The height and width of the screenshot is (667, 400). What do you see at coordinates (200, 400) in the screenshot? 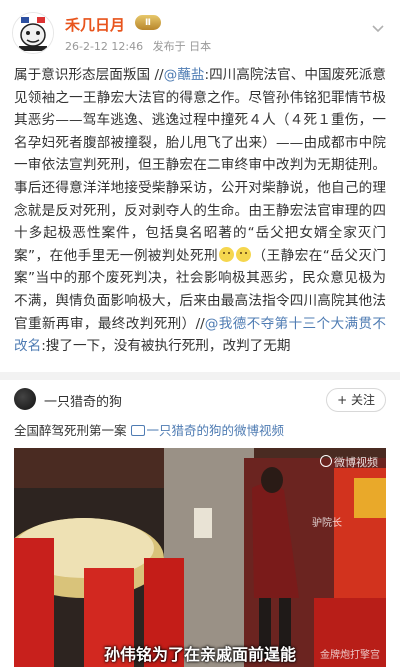
I see `repost-author: 一只猎奇的狗 + 关注` at bounding box center [200, 400].